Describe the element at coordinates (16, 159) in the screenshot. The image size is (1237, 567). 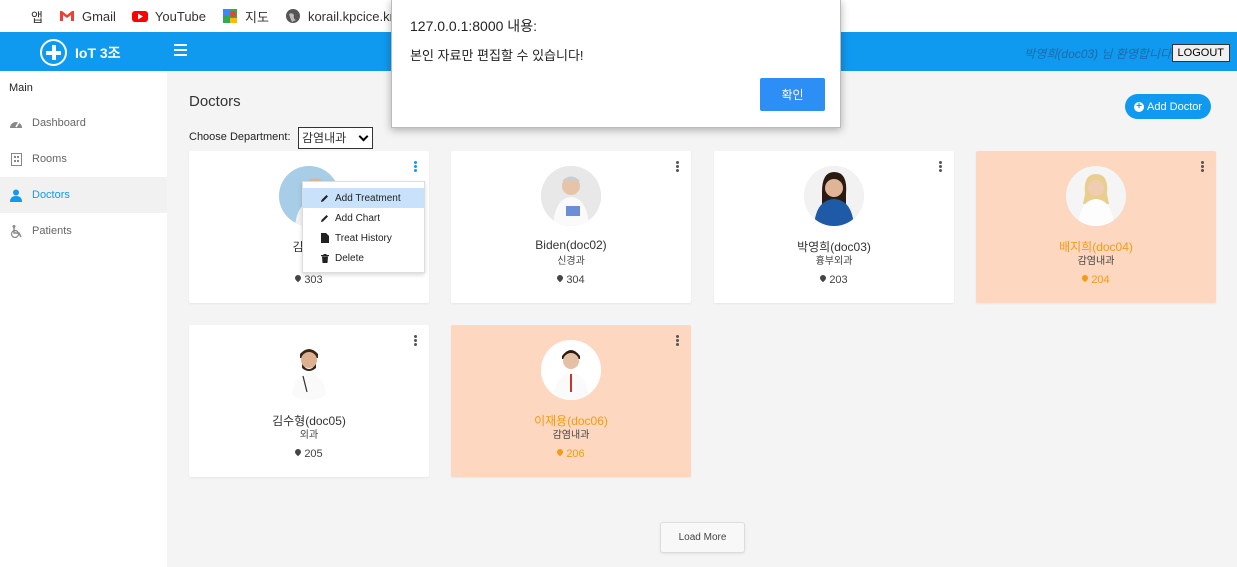
I see `rooms-icon` at that location.